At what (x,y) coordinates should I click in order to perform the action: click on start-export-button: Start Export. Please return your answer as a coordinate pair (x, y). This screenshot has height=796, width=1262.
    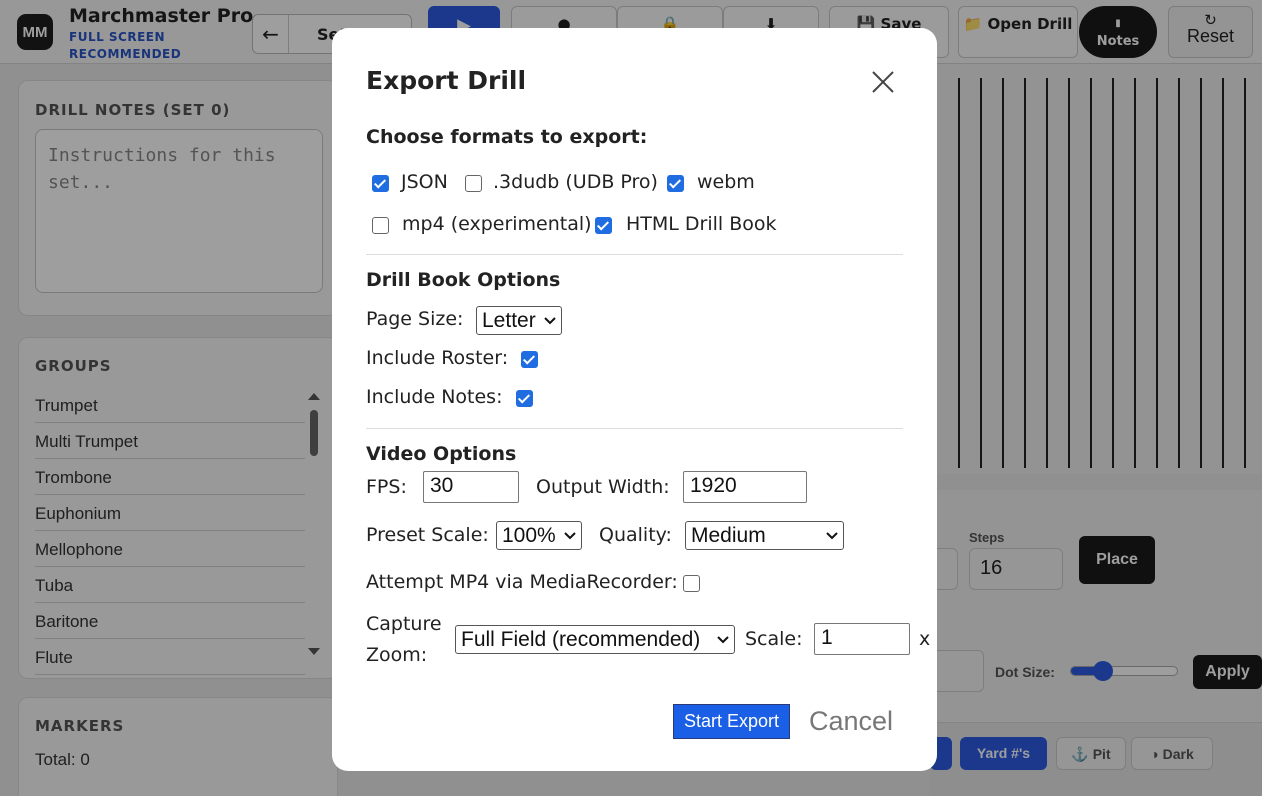
    Looking at the image, I should click on (731, 721).